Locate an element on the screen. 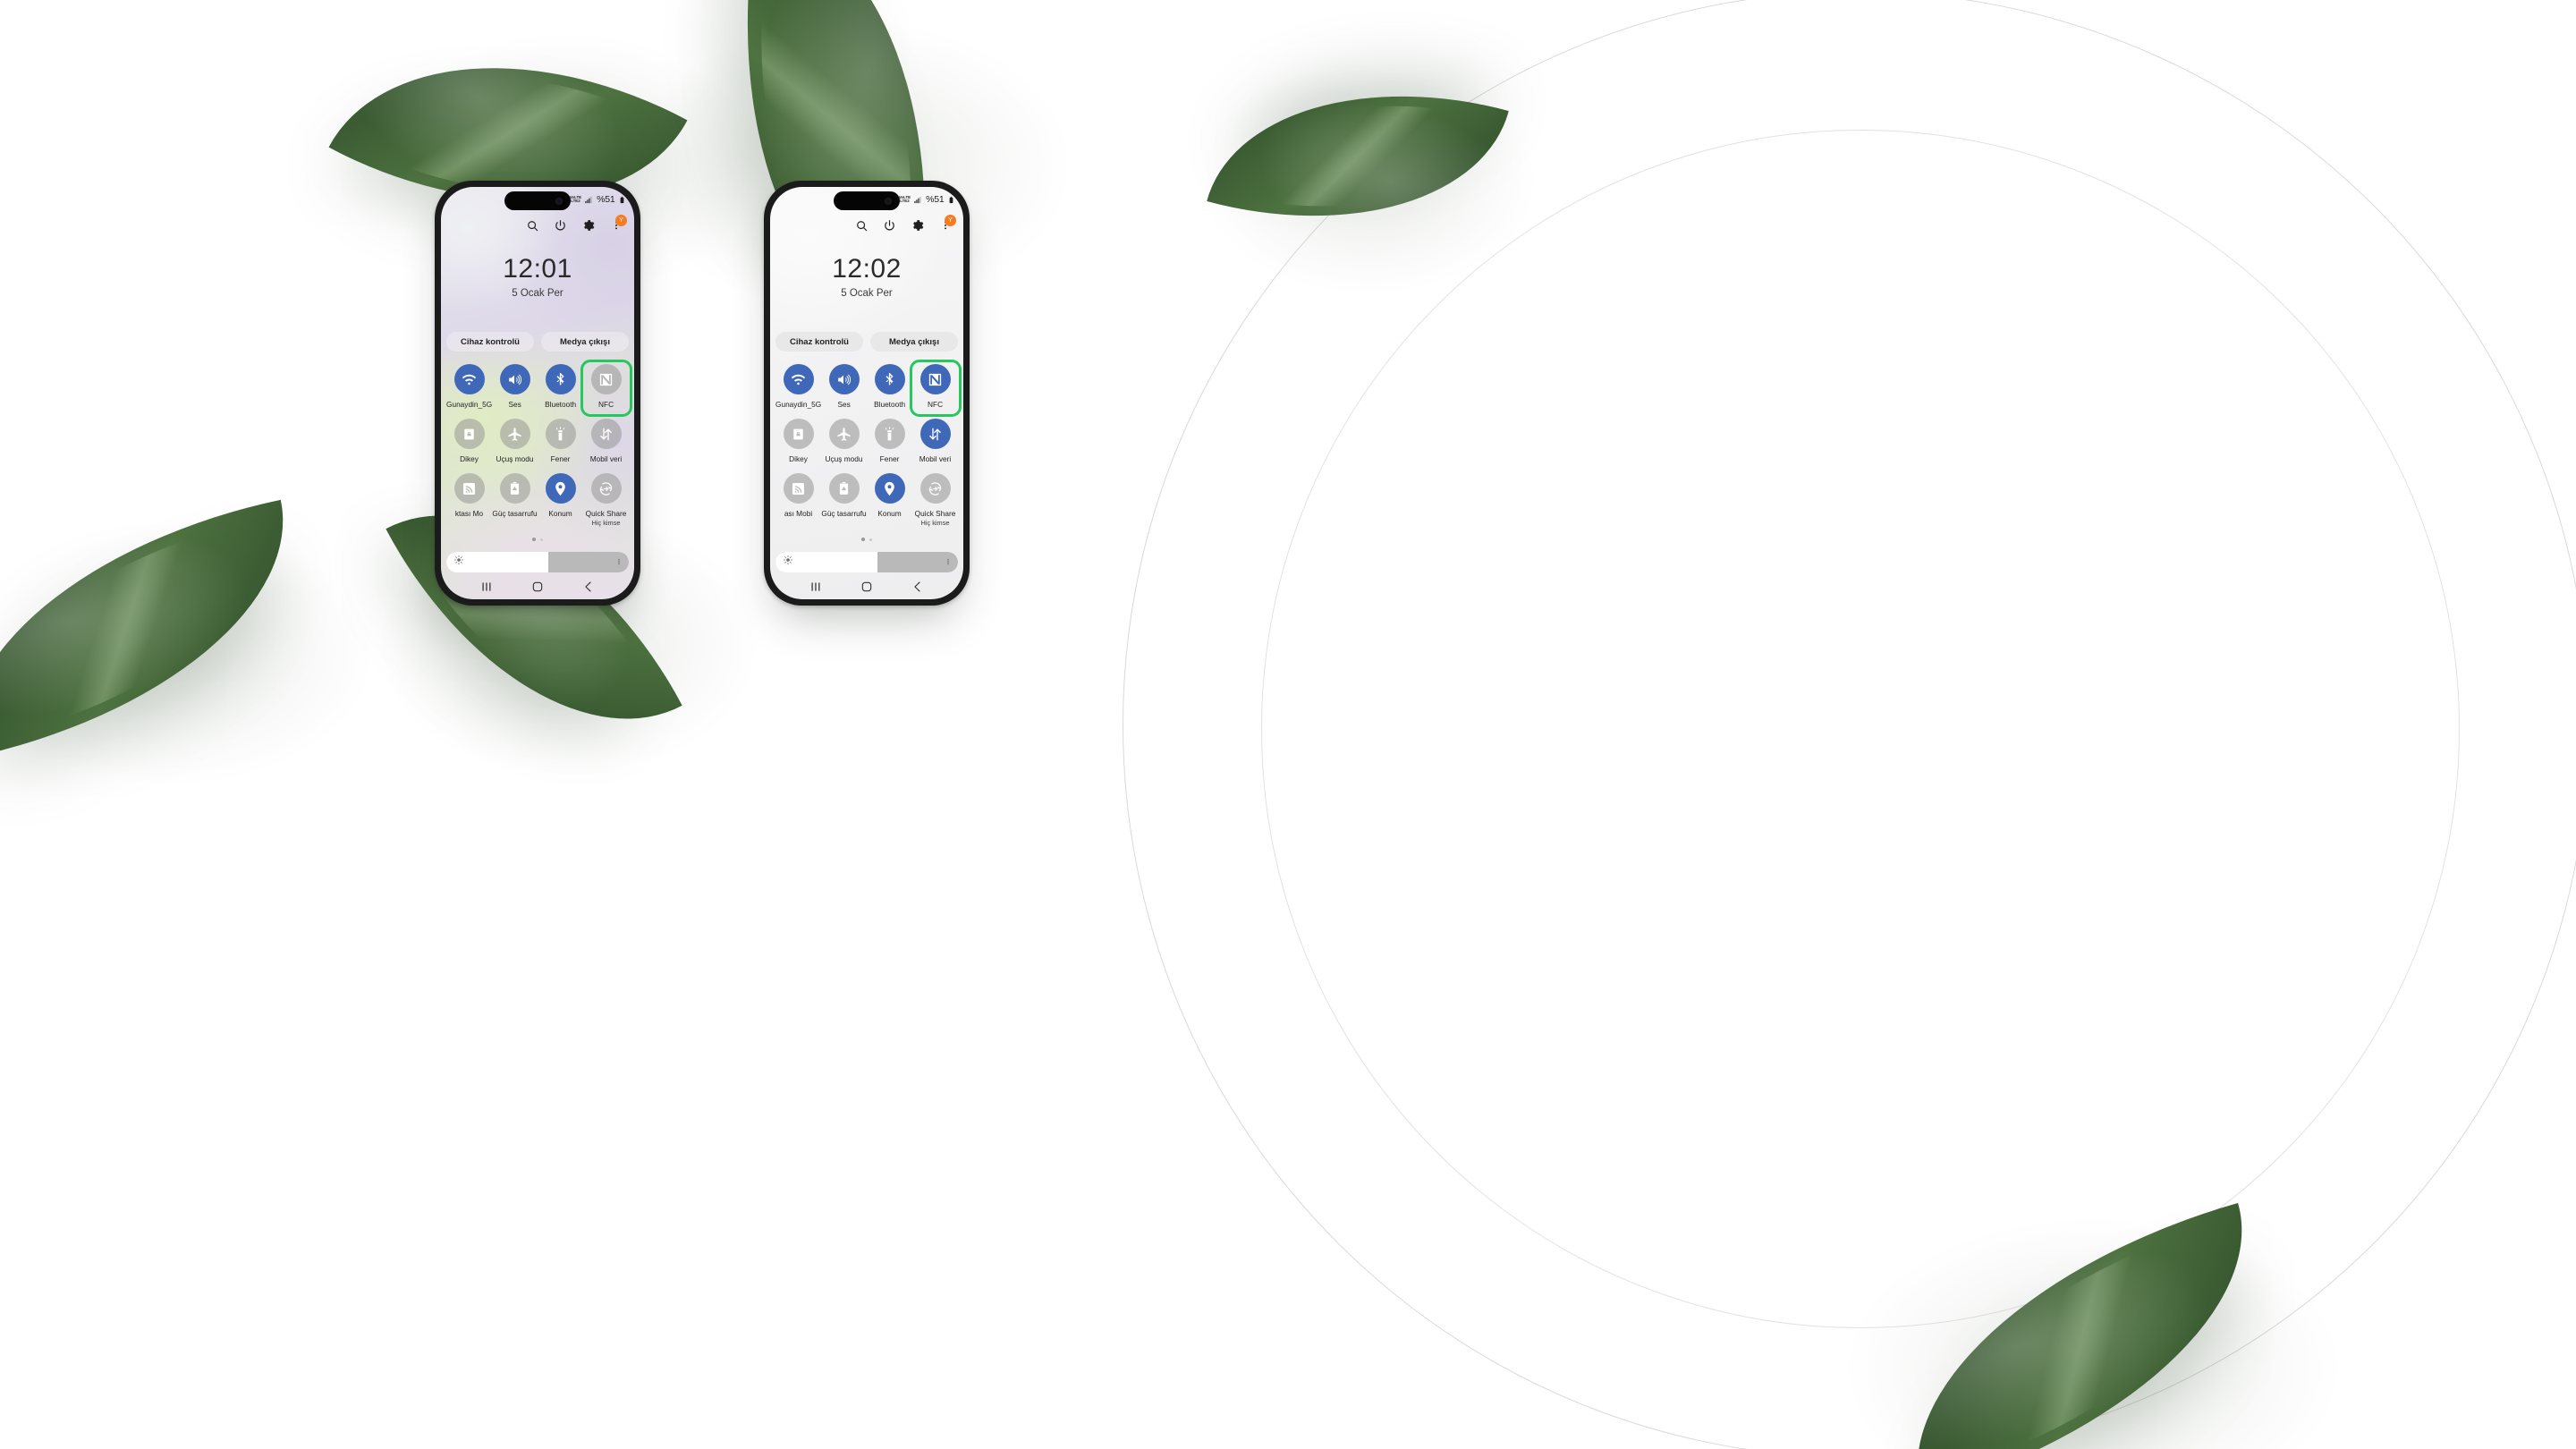 This screenshot has width=2576, height=1449. clock-time: 12:02 is located at coordinates (867, 269).